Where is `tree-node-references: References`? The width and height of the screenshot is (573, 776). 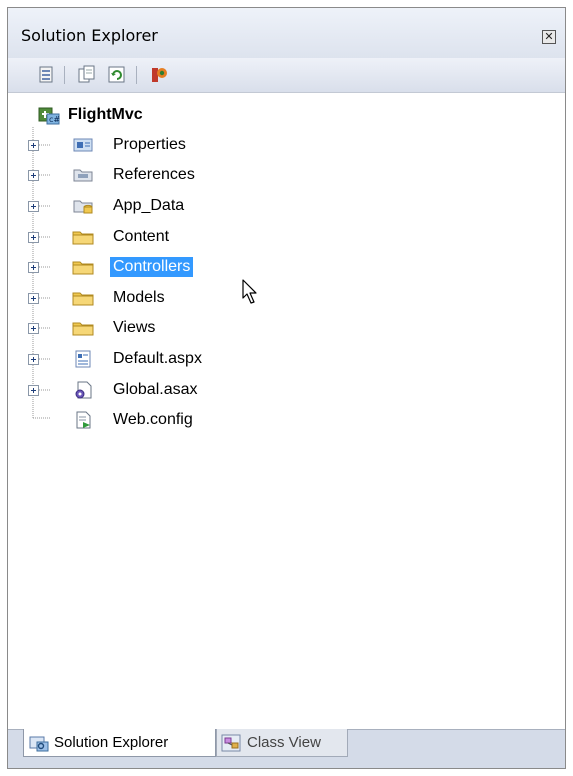 tree-node-references: References is located at coordinates (178, 176).